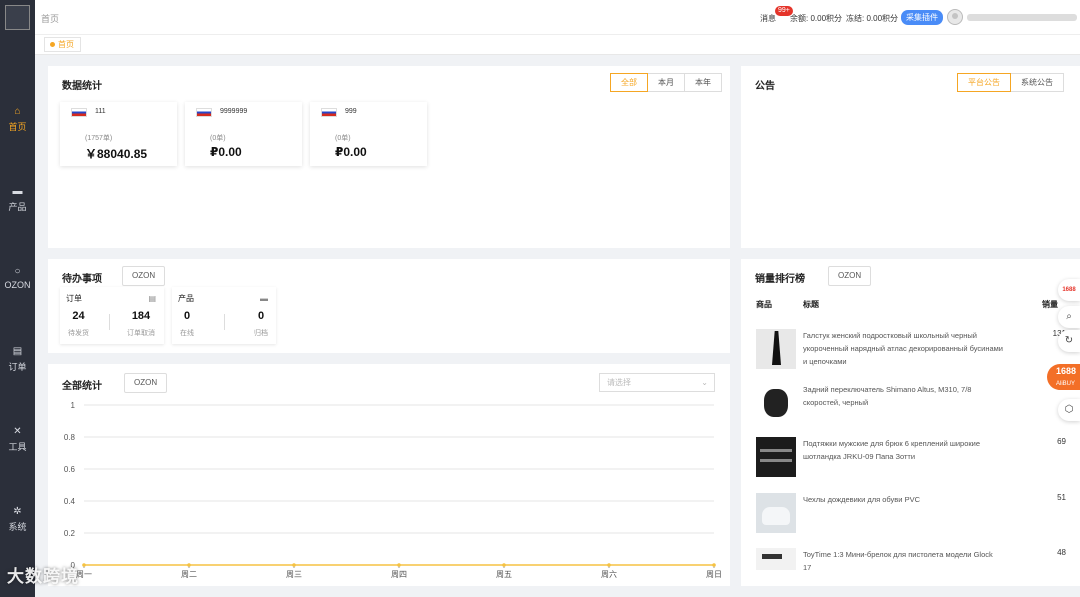 The width and height of the screenshot is (1080, 597). I want to click on ranking-title: 销量排行榜, so click(780, 279).